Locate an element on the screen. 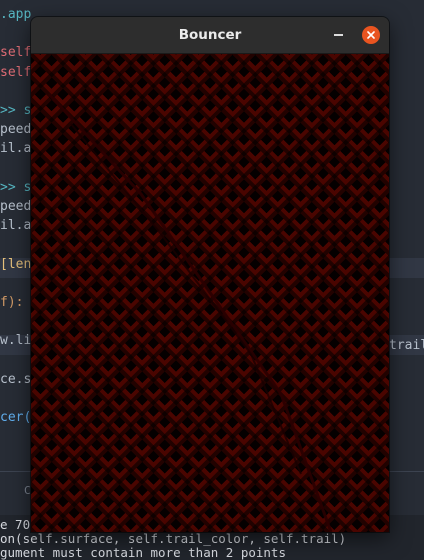 The height and width of the screenshot is (560, 424). code-line: [len is located at coordinates (16, 264).